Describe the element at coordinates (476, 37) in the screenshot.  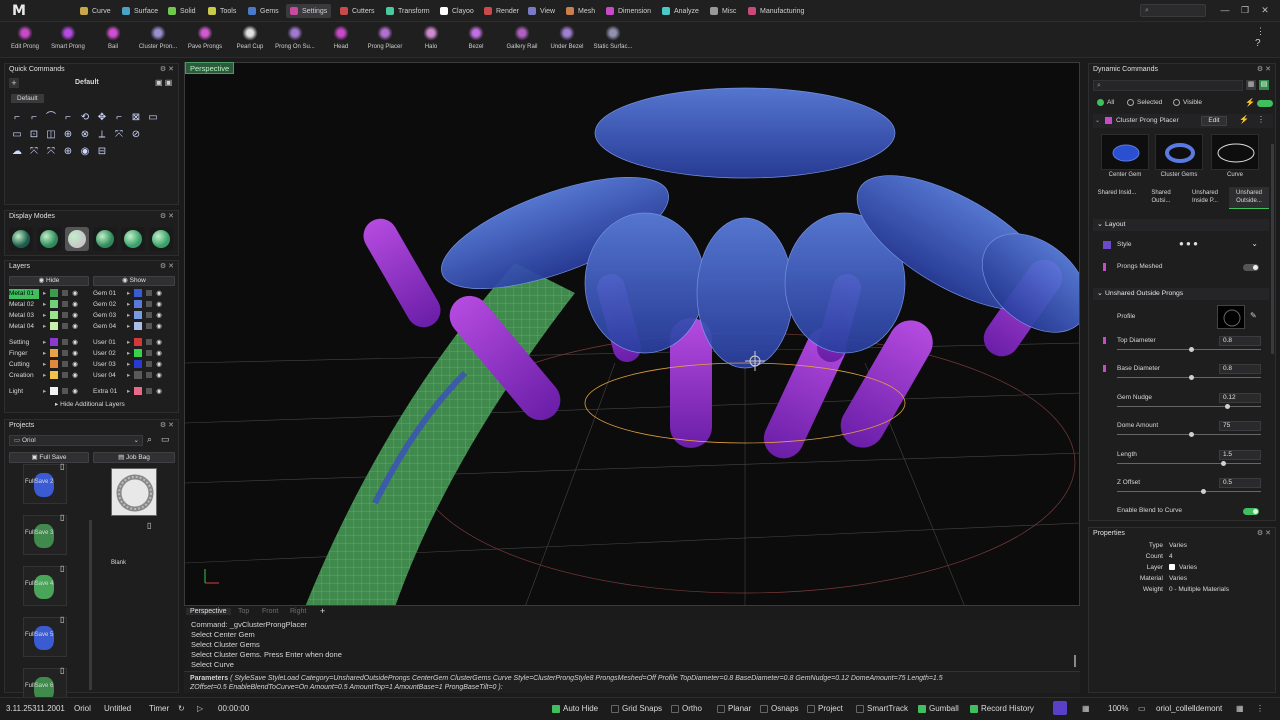
I see `tool-10: Bezel` at that location.